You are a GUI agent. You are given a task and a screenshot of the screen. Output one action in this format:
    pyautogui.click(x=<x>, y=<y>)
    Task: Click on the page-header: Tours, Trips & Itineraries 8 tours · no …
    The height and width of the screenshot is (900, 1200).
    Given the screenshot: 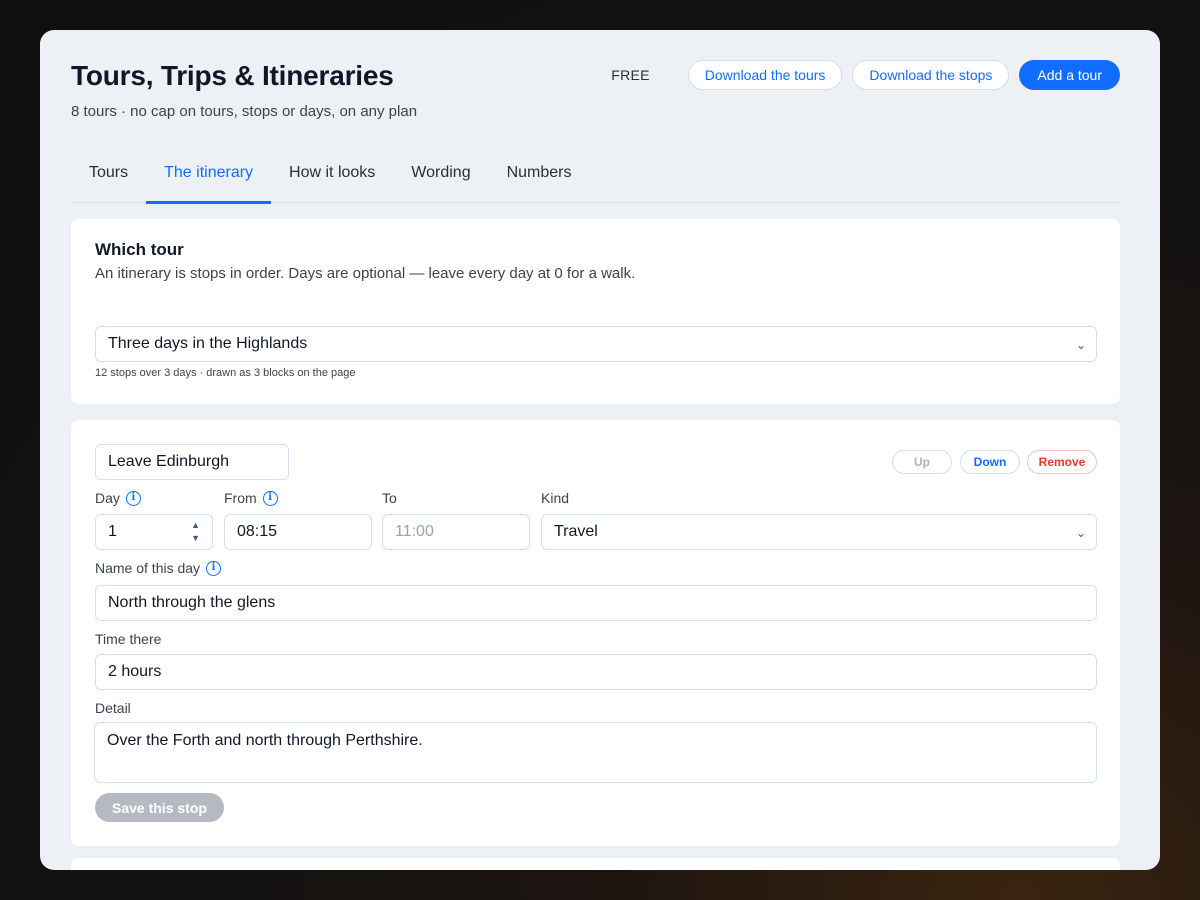 What is the action you would take?
    pyautogui.click(x=595, y=95)
    